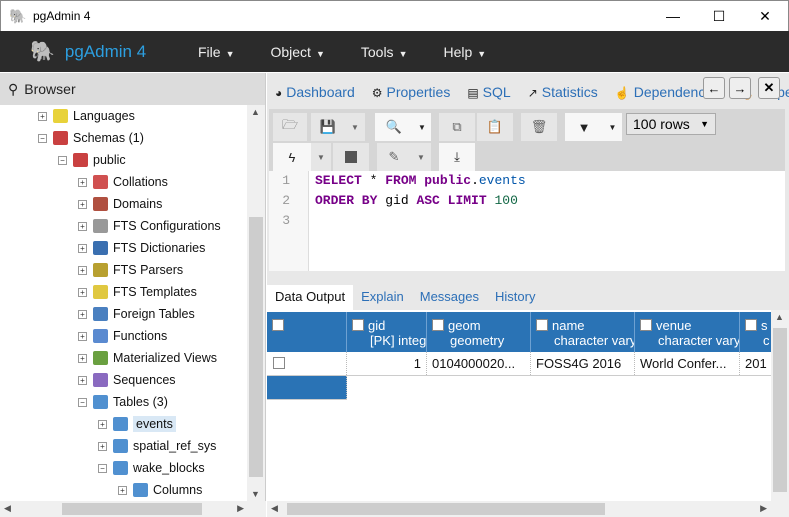  I want to click on edit-dropdown: ▼, so click(421, 157).